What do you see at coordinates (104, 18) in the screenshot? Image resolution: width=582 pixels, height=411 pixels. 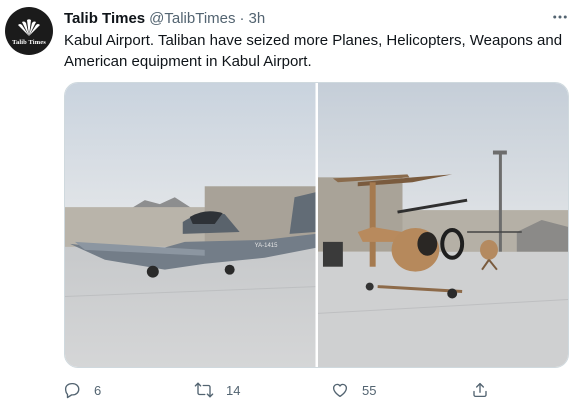 I see `author-name: Talib Times` at bounding box center [104, 18].